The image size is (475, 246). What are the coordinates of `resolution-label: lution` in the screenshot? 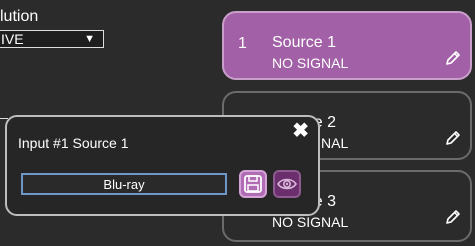 It's located at (19, 16).